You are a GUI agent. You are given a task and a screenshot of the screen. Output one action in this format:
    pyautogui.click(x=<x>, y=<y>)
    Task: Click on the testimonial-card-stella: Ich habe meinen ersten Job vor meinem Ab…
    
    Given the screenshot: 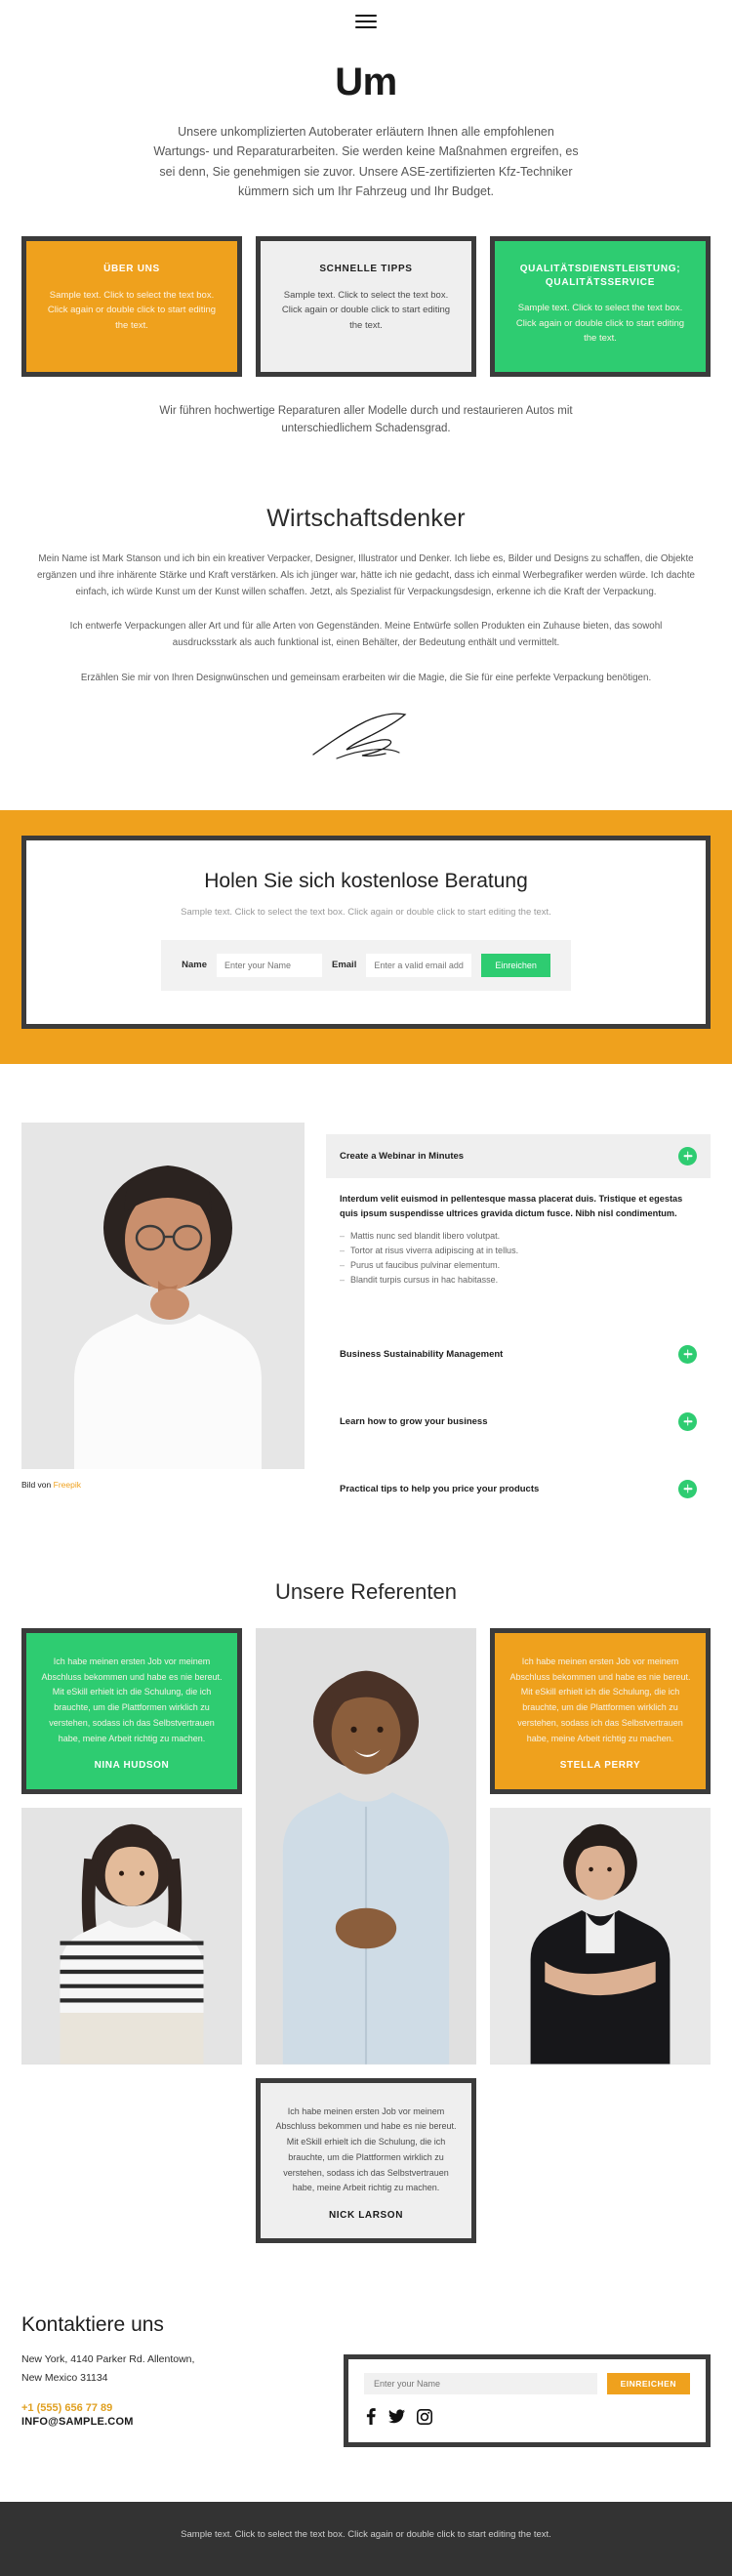 What is the action you would take?
    pyautogui.click(x=600, y=1711)
    